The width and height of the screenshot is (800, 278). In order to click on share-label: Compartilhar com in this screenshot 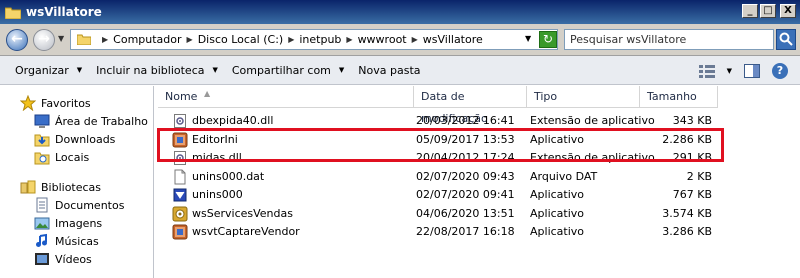, I will do `click(281, 70)`.